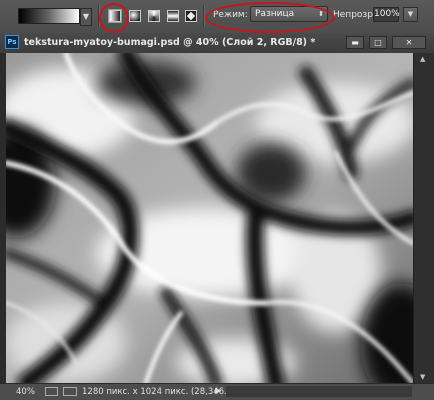  Describe the element at coordinates (115, 16) in the screenshot. I see `linear-gradient-icon` at that location.